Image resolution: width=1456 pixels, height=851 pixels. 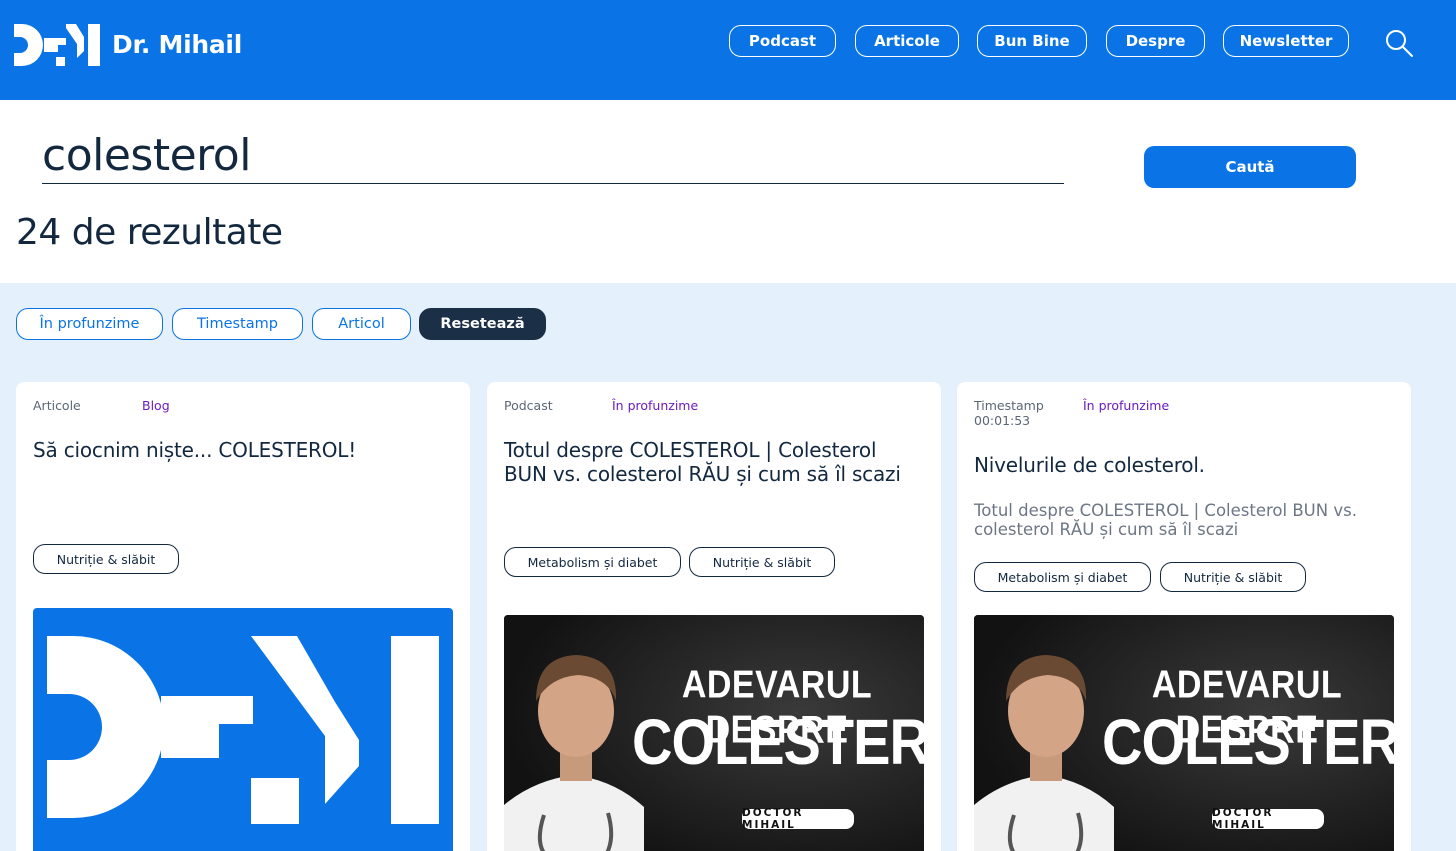 What do you see at coordinates (528, 405) in the screenshot?
I see `card-type: Podcast` at bounding box center [528, 405].